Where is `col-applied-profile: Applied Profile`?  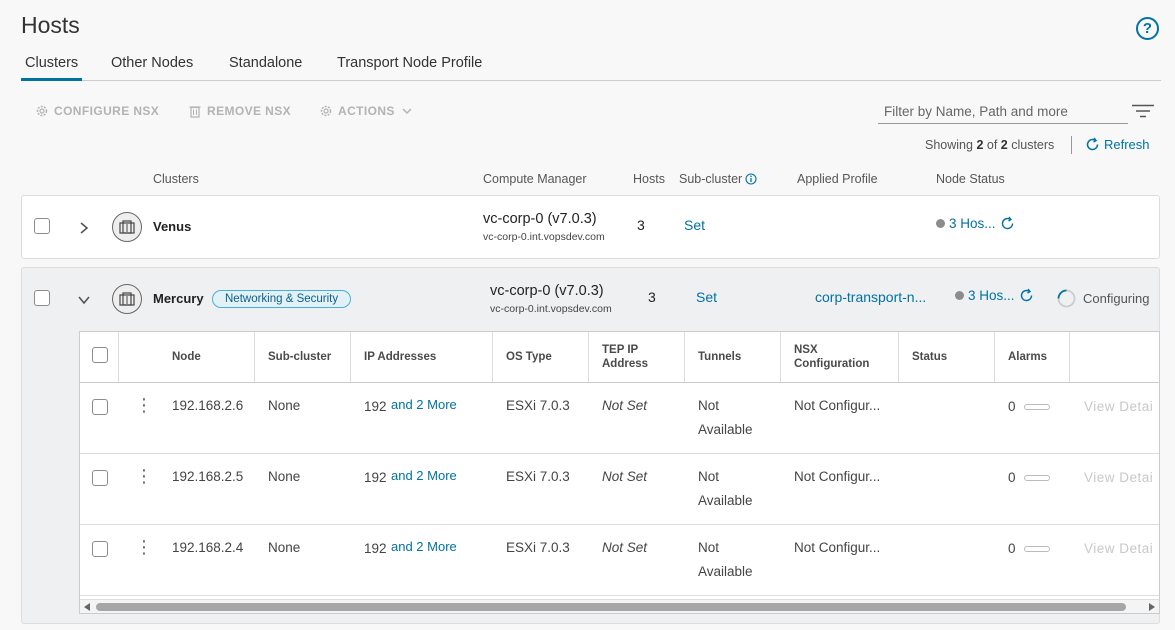 col-applied-profile: Applied Profile is located at coordinates (837, 179).